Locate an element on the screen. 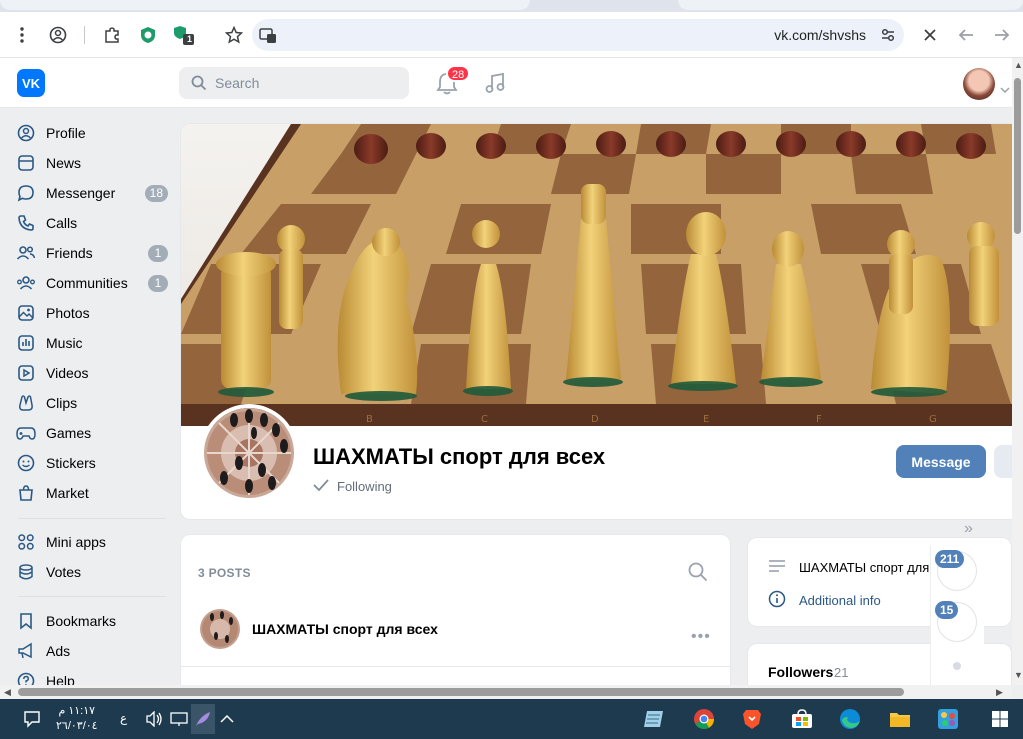 This screenshot has width=1023, height=739. site-settings-icon is located at coordinates (888, 35).